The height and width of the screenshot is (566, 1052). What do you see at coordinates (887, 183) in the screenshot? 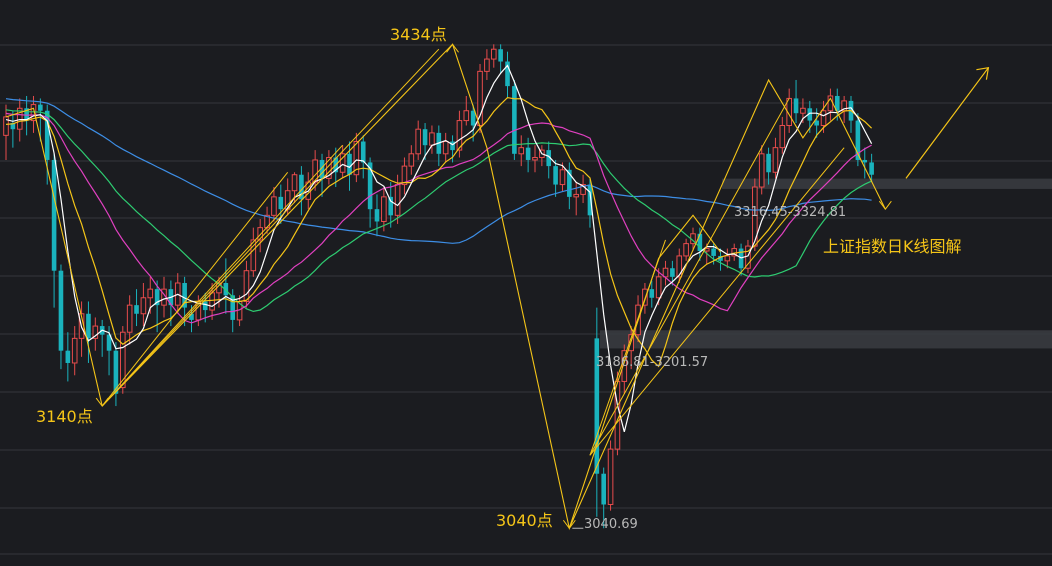
I see `zone-band` at bounding box center [887, 183].